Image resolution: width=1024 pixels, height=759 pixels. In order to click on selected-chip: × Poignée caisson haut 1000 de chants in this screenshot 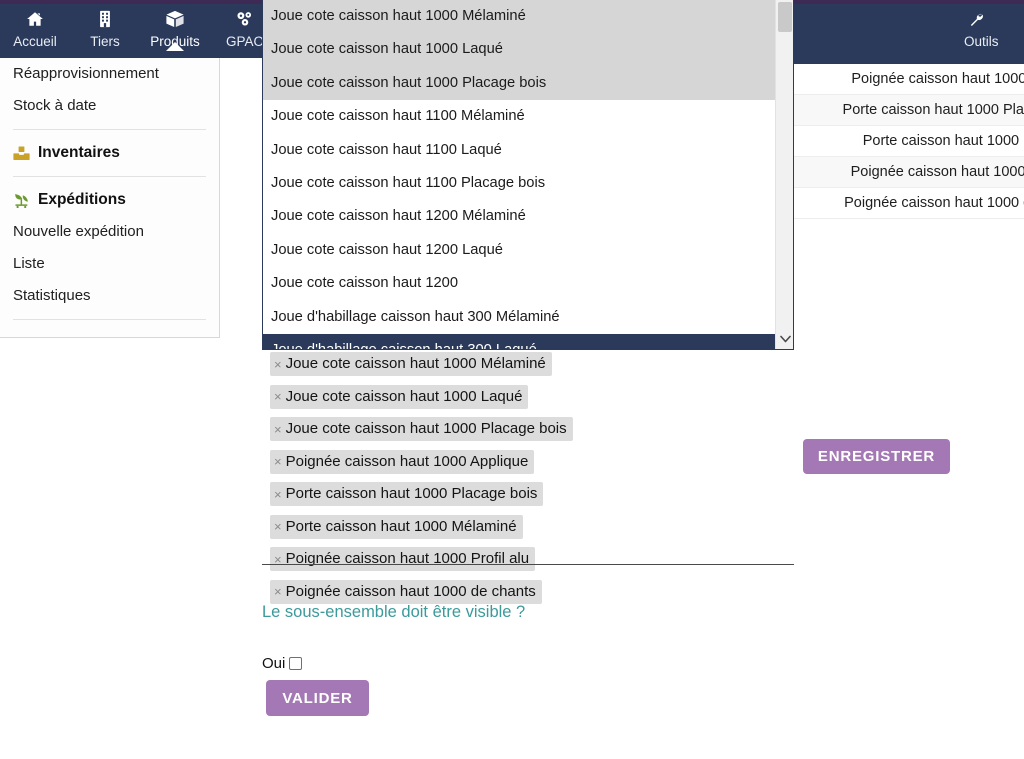, I will do `click(406, 591)`.